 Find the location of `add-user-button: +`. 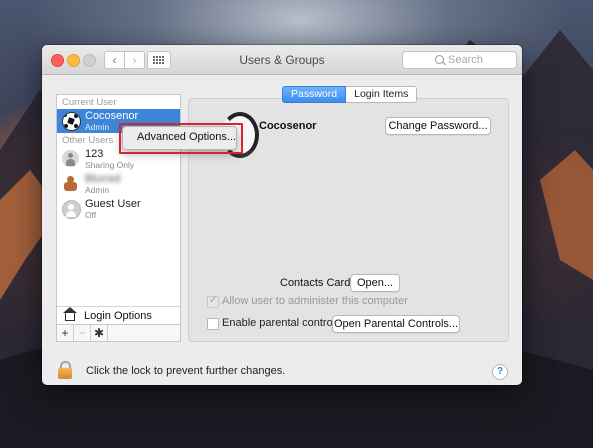

add-user-button: + is located at coordinates (65, 333).